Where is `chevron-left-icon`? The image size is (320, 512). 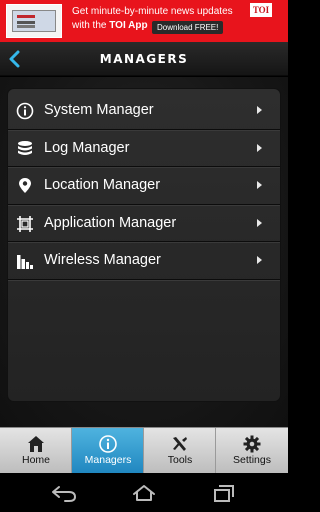
chevron-left-icon is located at coordinates (14, 59).